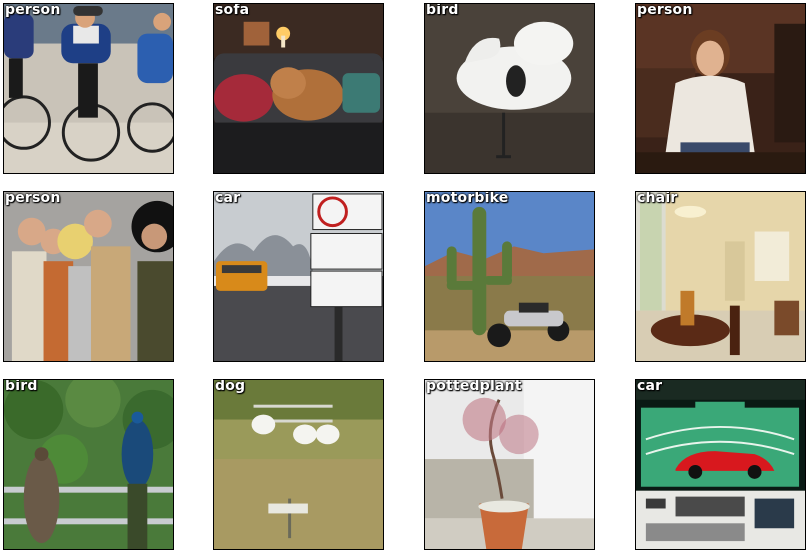  I want to click on tile-label: dog, so click(230, 386).